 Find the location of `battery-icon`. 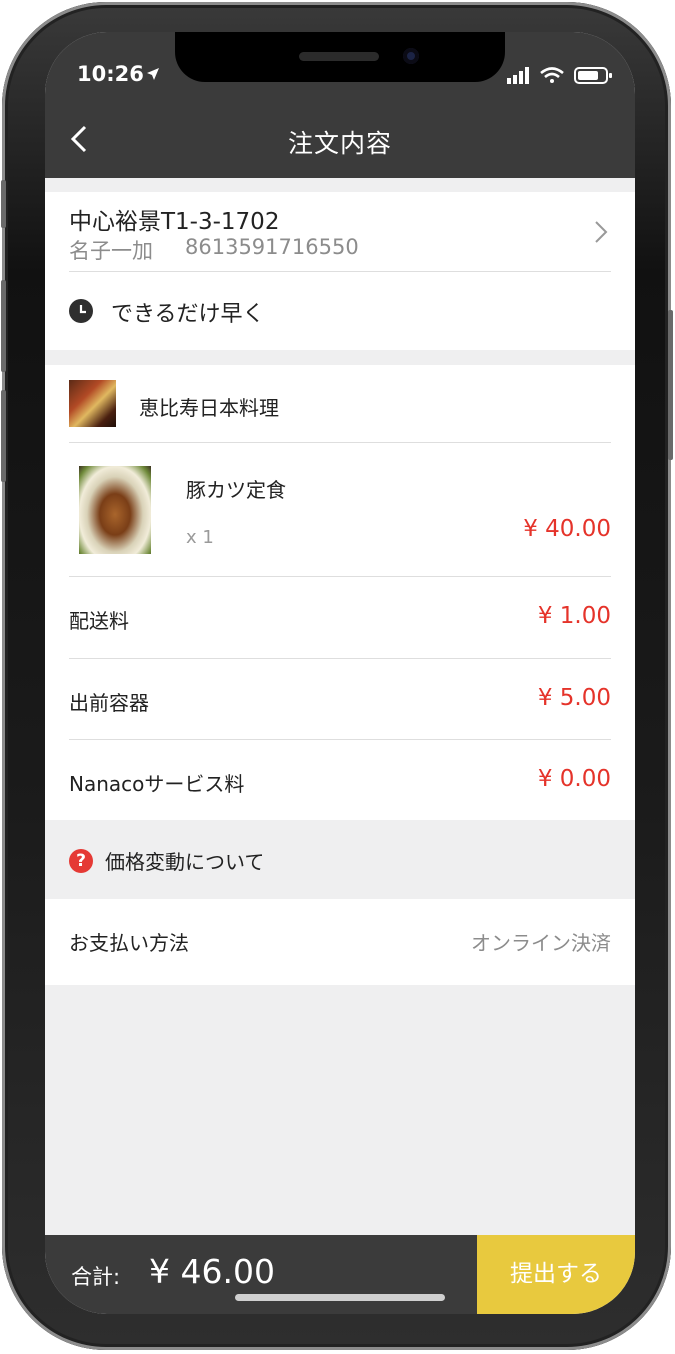

battery-icon is located at coordinates (593, 75).